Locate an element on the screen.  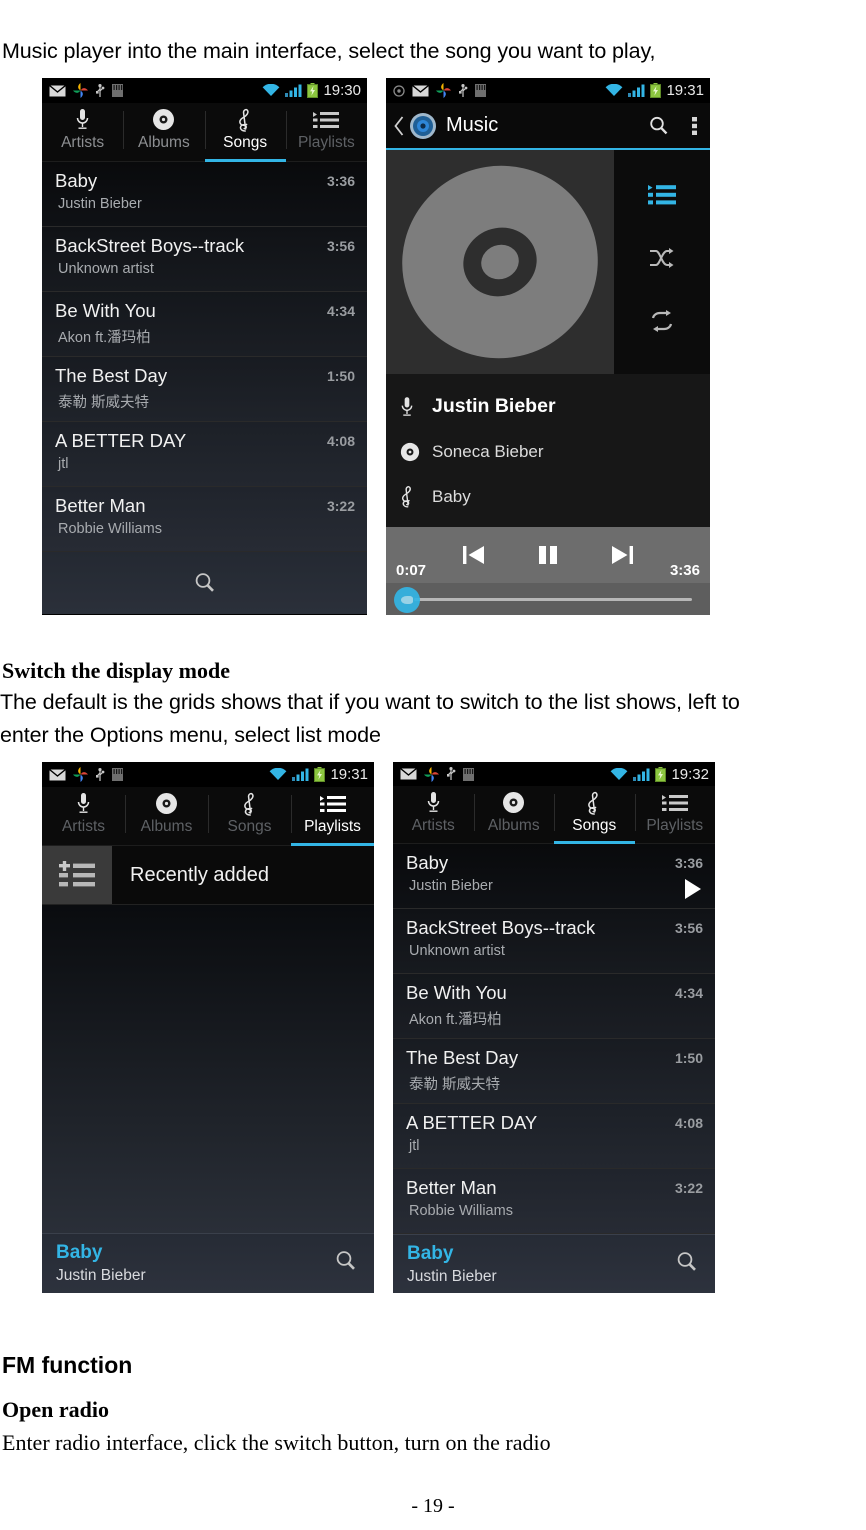
tab-artists-label: Artists is located at coordinates (83, 826).